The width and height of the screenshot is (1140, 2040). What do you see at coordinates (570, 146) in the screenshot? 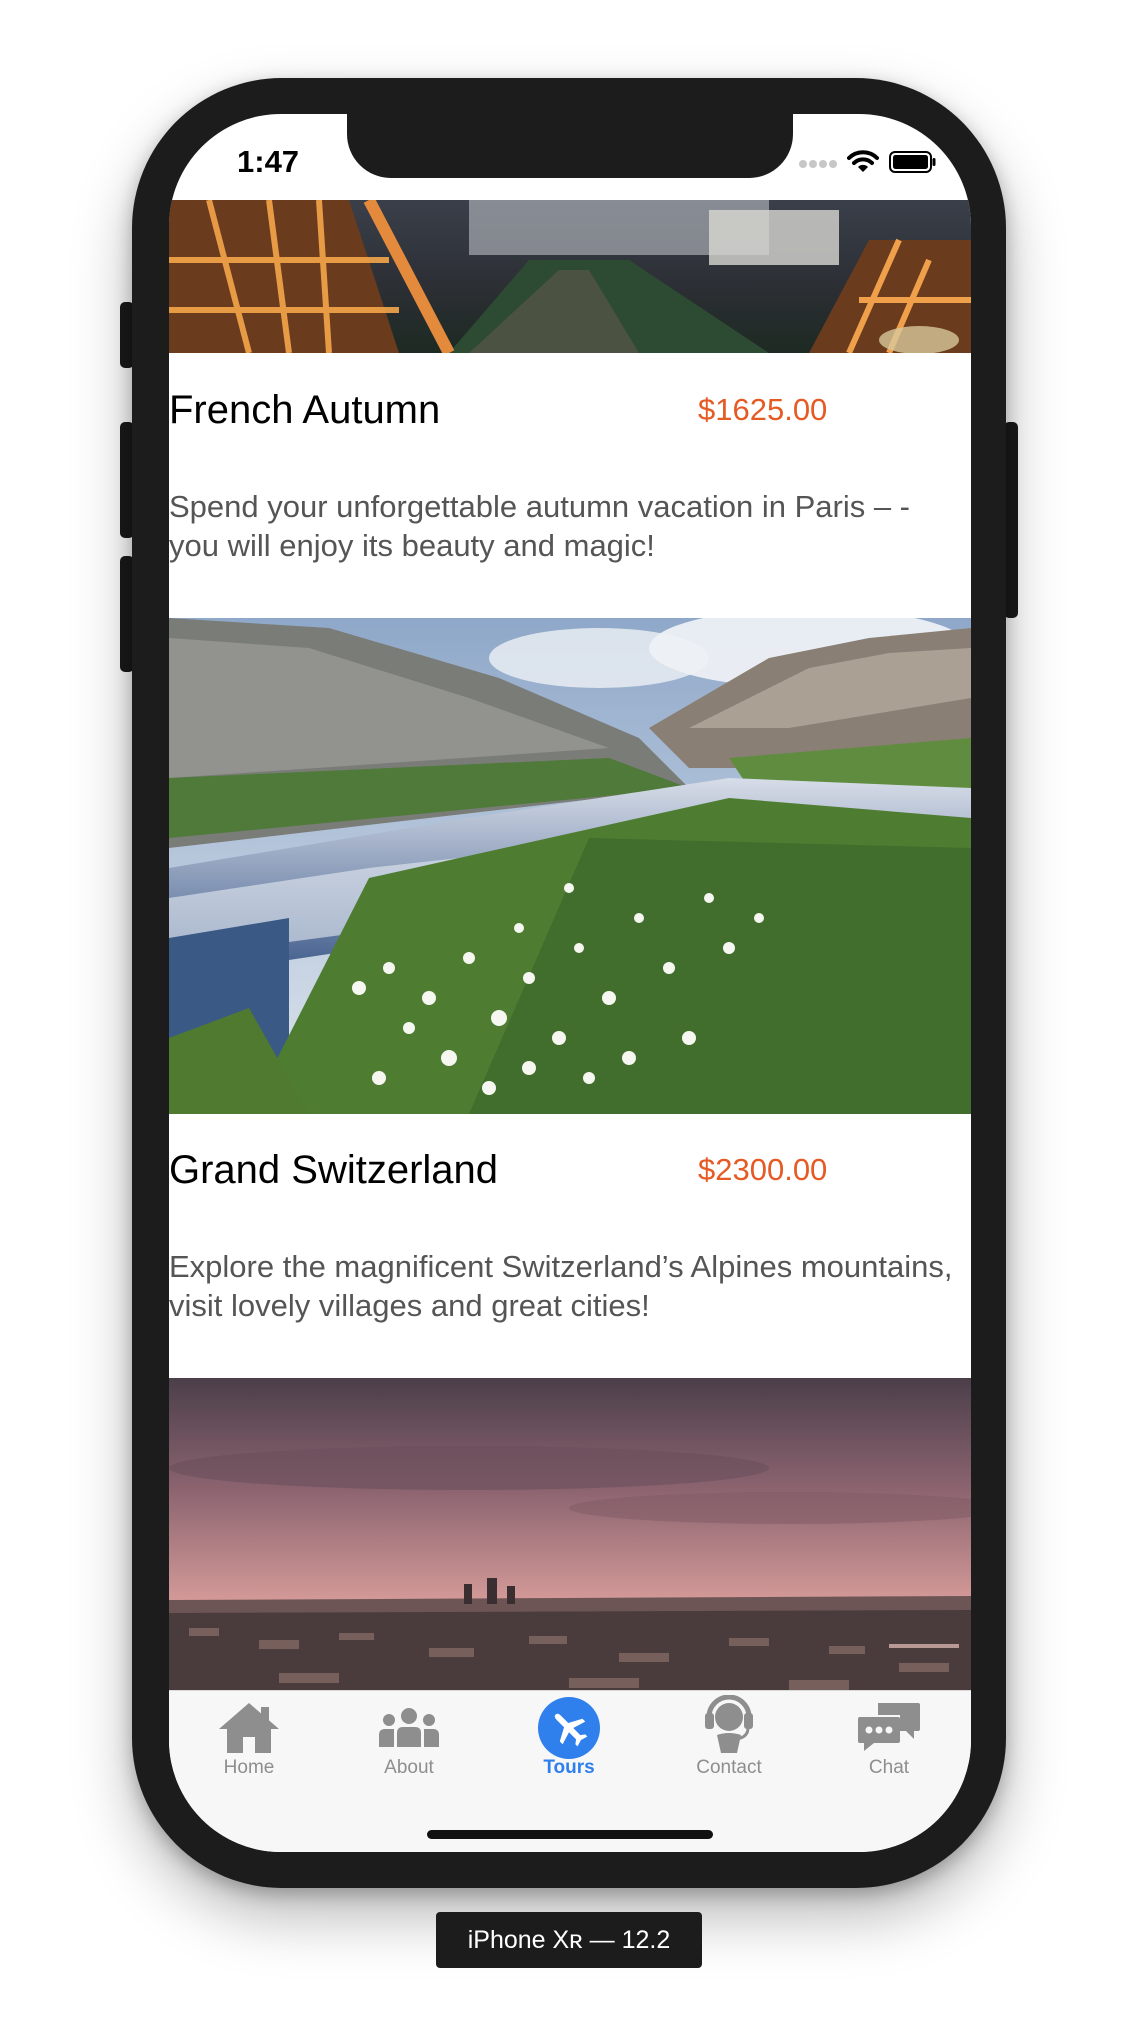
I see `notch` at bounding box center [570, 146].